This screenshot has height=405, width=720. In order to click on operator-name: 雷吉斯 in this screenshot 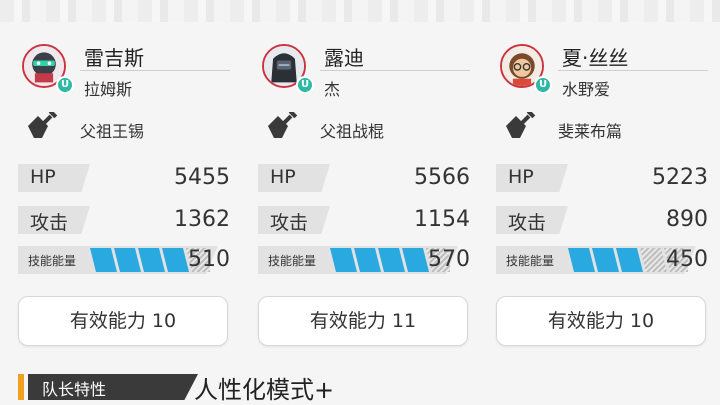, I will do `click(114, 58)`.